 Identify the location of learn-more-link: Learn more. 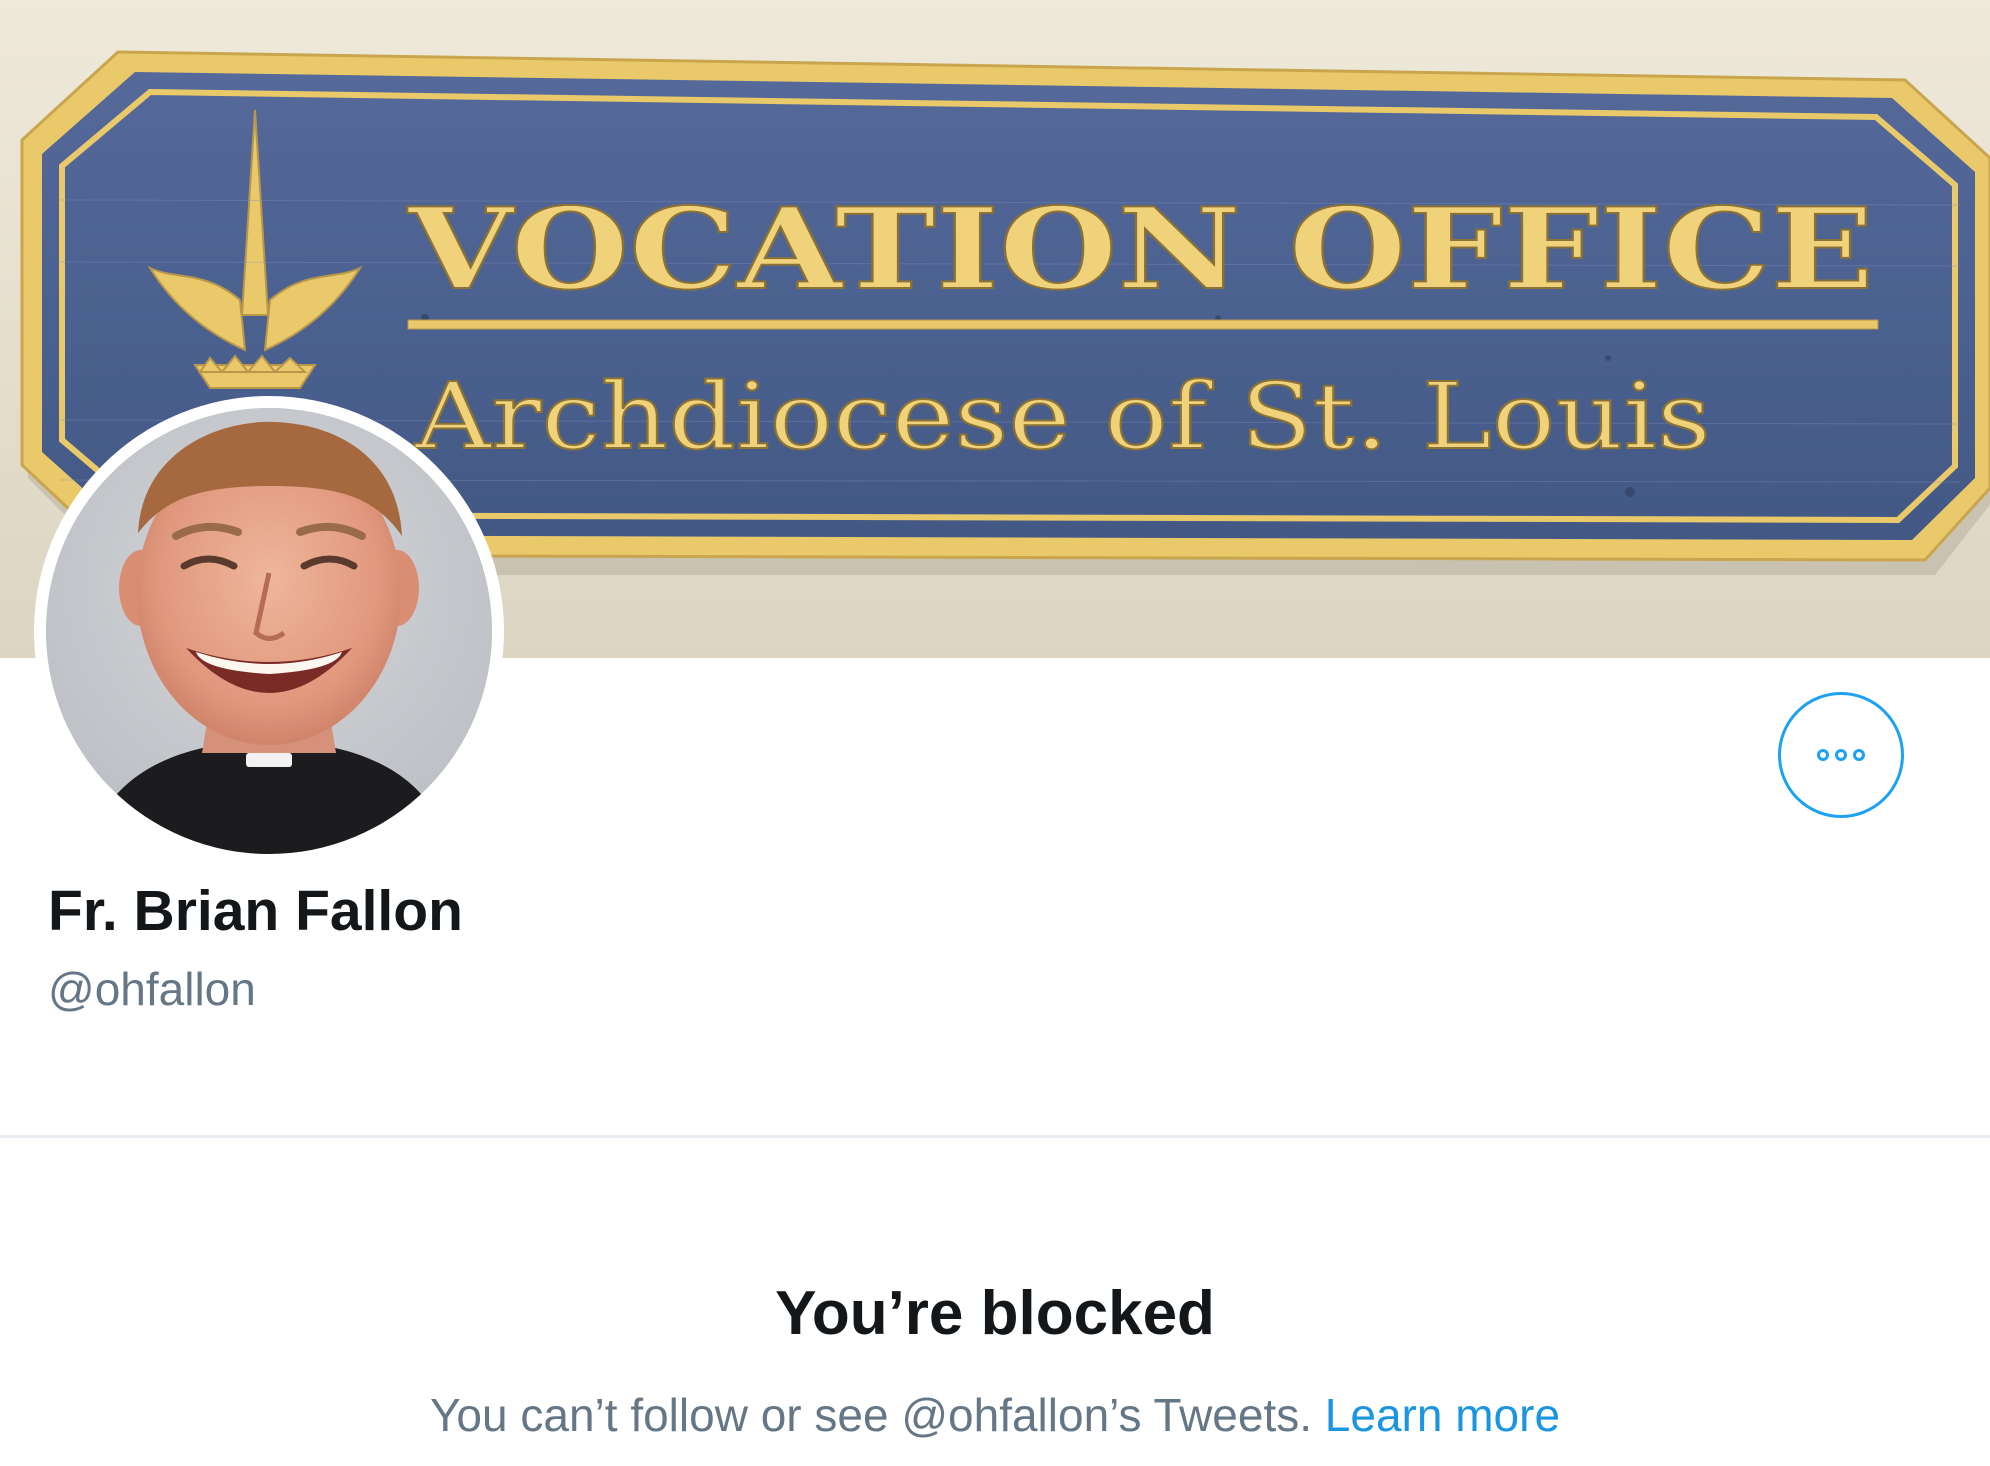
(1442, 1415).